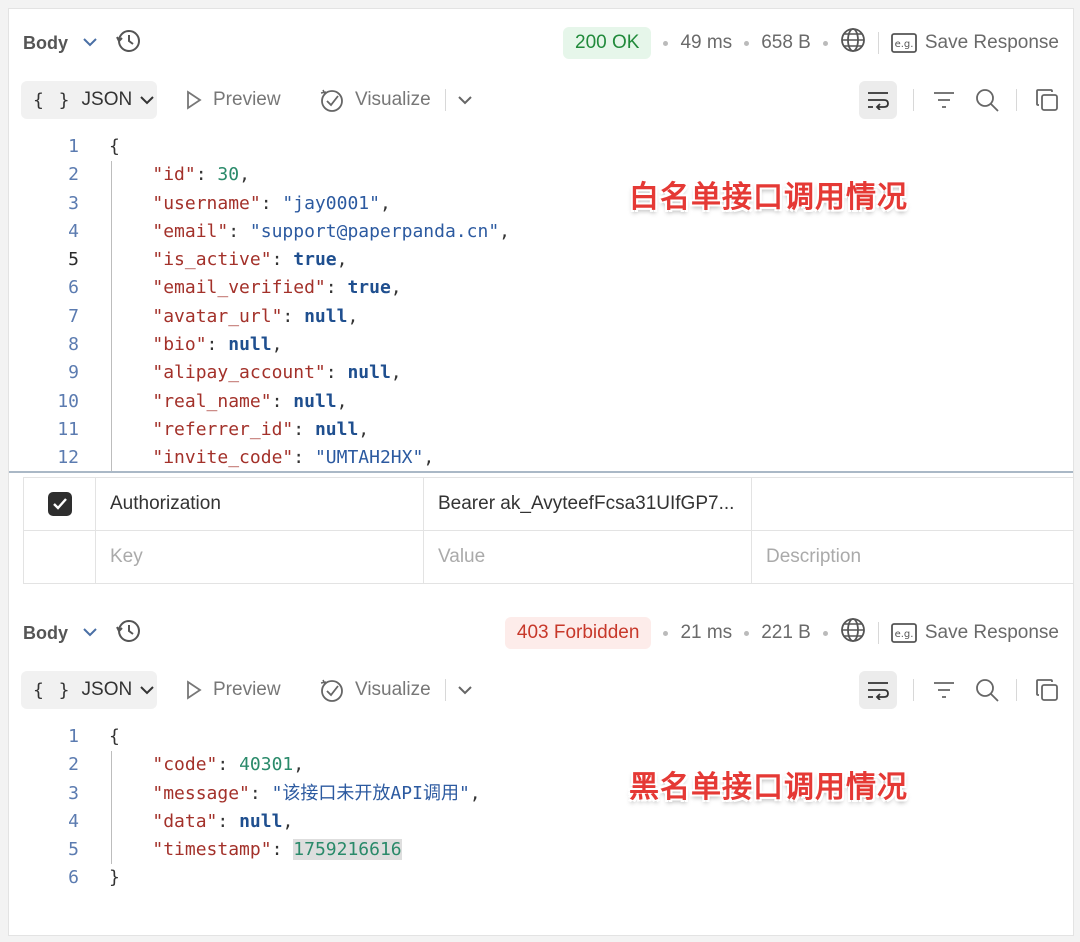 This screenshot has width=1080, height=942. What do you see at coordinates (331, 100) in the screenshot?
I see `visualize-icon` at bounding box center [331, 100].